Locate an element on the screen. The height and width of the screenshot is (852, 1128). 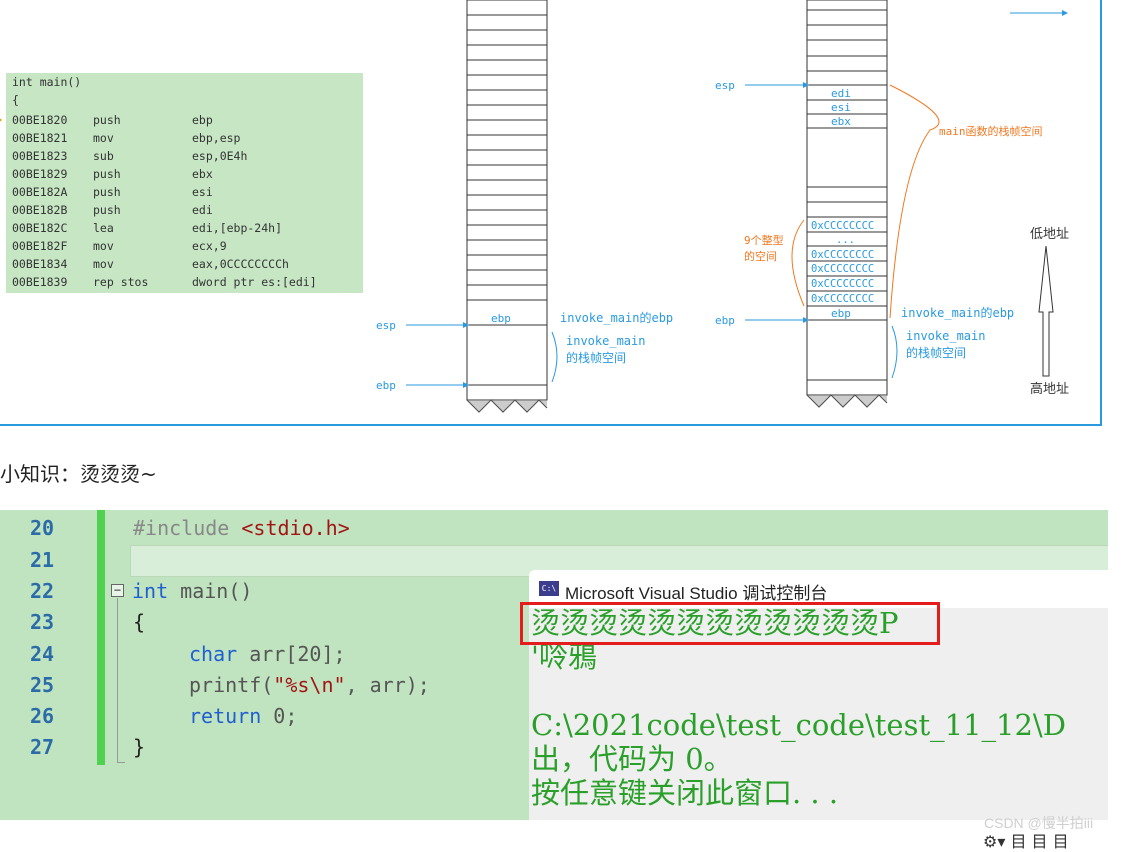
line-number: 25 is located at coordinates (42, 685).